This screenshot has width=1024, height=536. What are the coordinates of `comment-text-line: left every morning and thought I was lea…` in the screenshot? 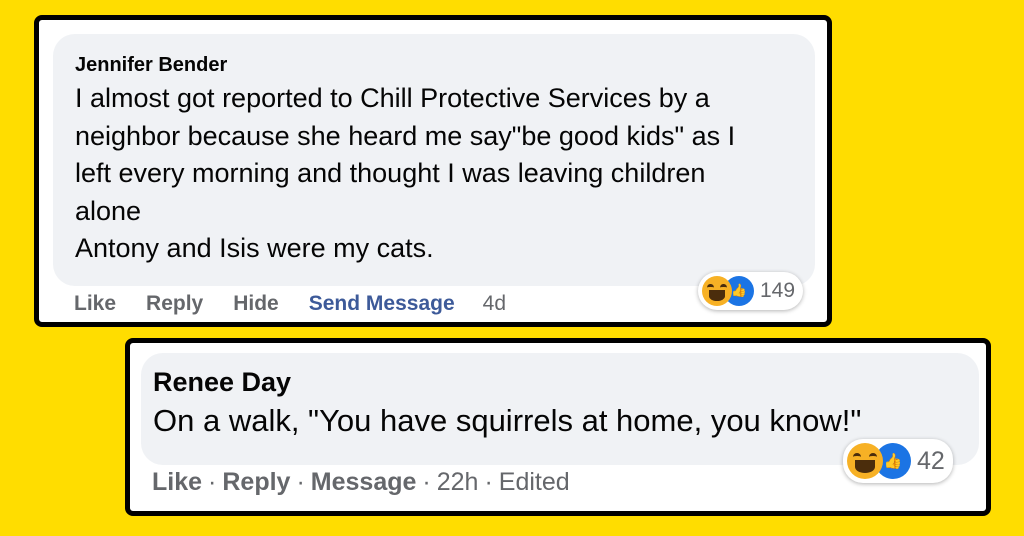 It's located at (390, 173).